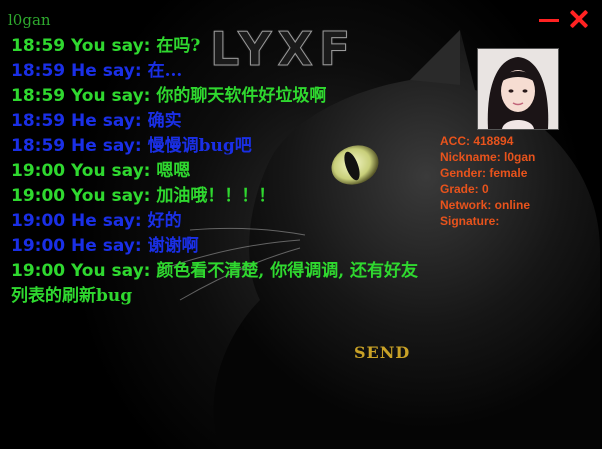  I want to click on profile-nickname: Nickname: l0gan, so click(488, 157).